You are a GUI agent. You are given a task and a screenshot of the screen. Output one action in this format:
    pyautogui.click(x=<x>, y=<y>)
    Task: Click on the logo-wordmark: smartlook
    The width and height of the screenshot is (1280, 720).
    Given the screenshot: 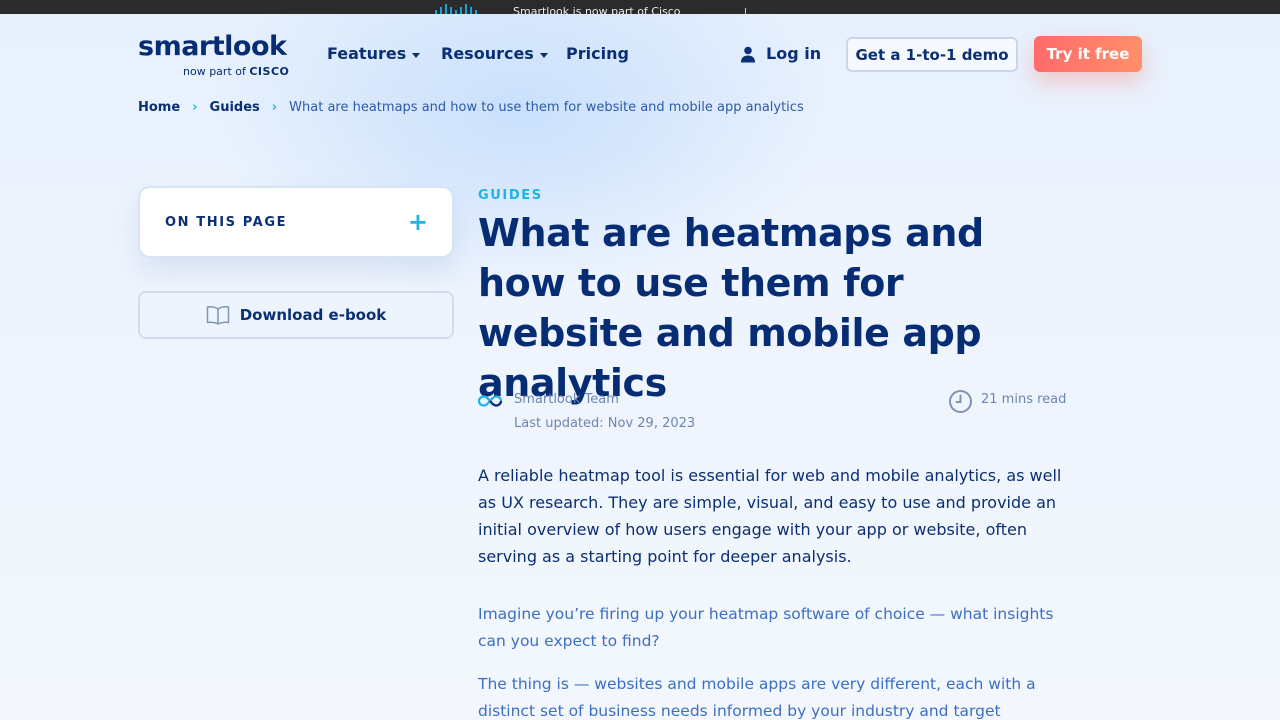 What is the action you would take?
    pyautogui.click(x=212, y=46)
    